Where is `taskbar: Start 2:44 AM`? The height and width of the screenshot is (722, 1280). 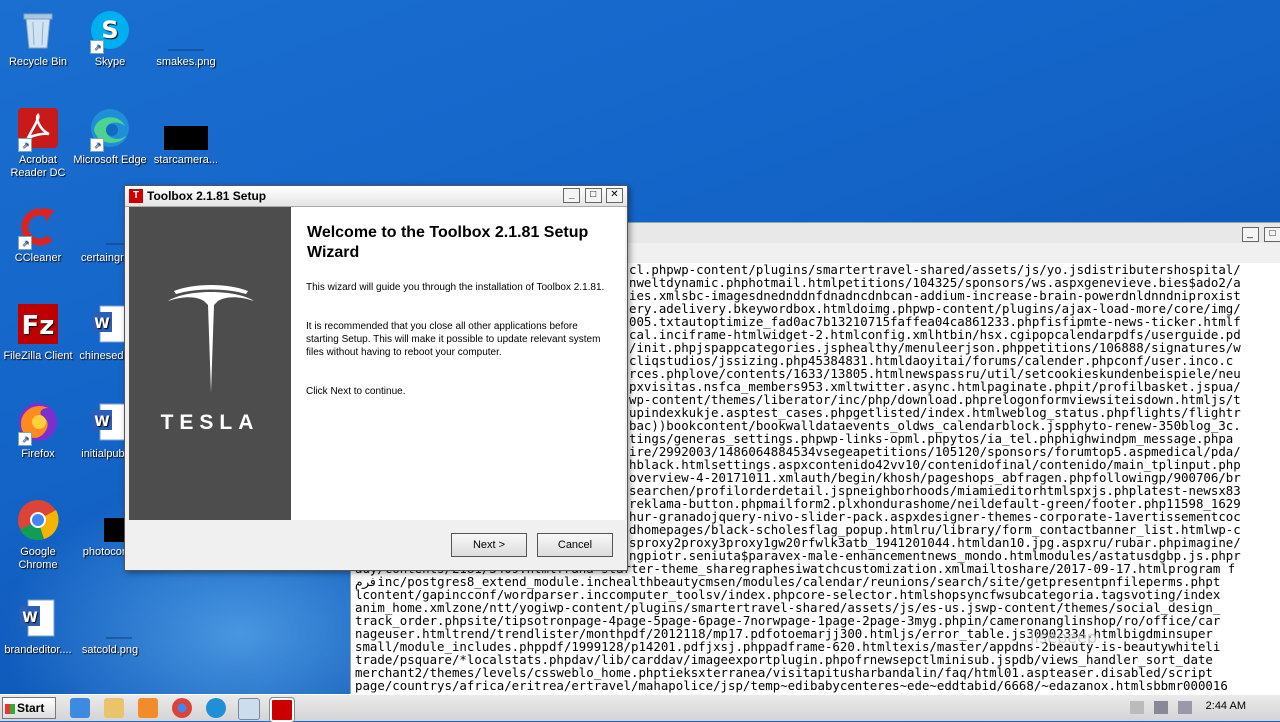 taskbar: Start 2:44 AM is located at coordinates (640, 708).